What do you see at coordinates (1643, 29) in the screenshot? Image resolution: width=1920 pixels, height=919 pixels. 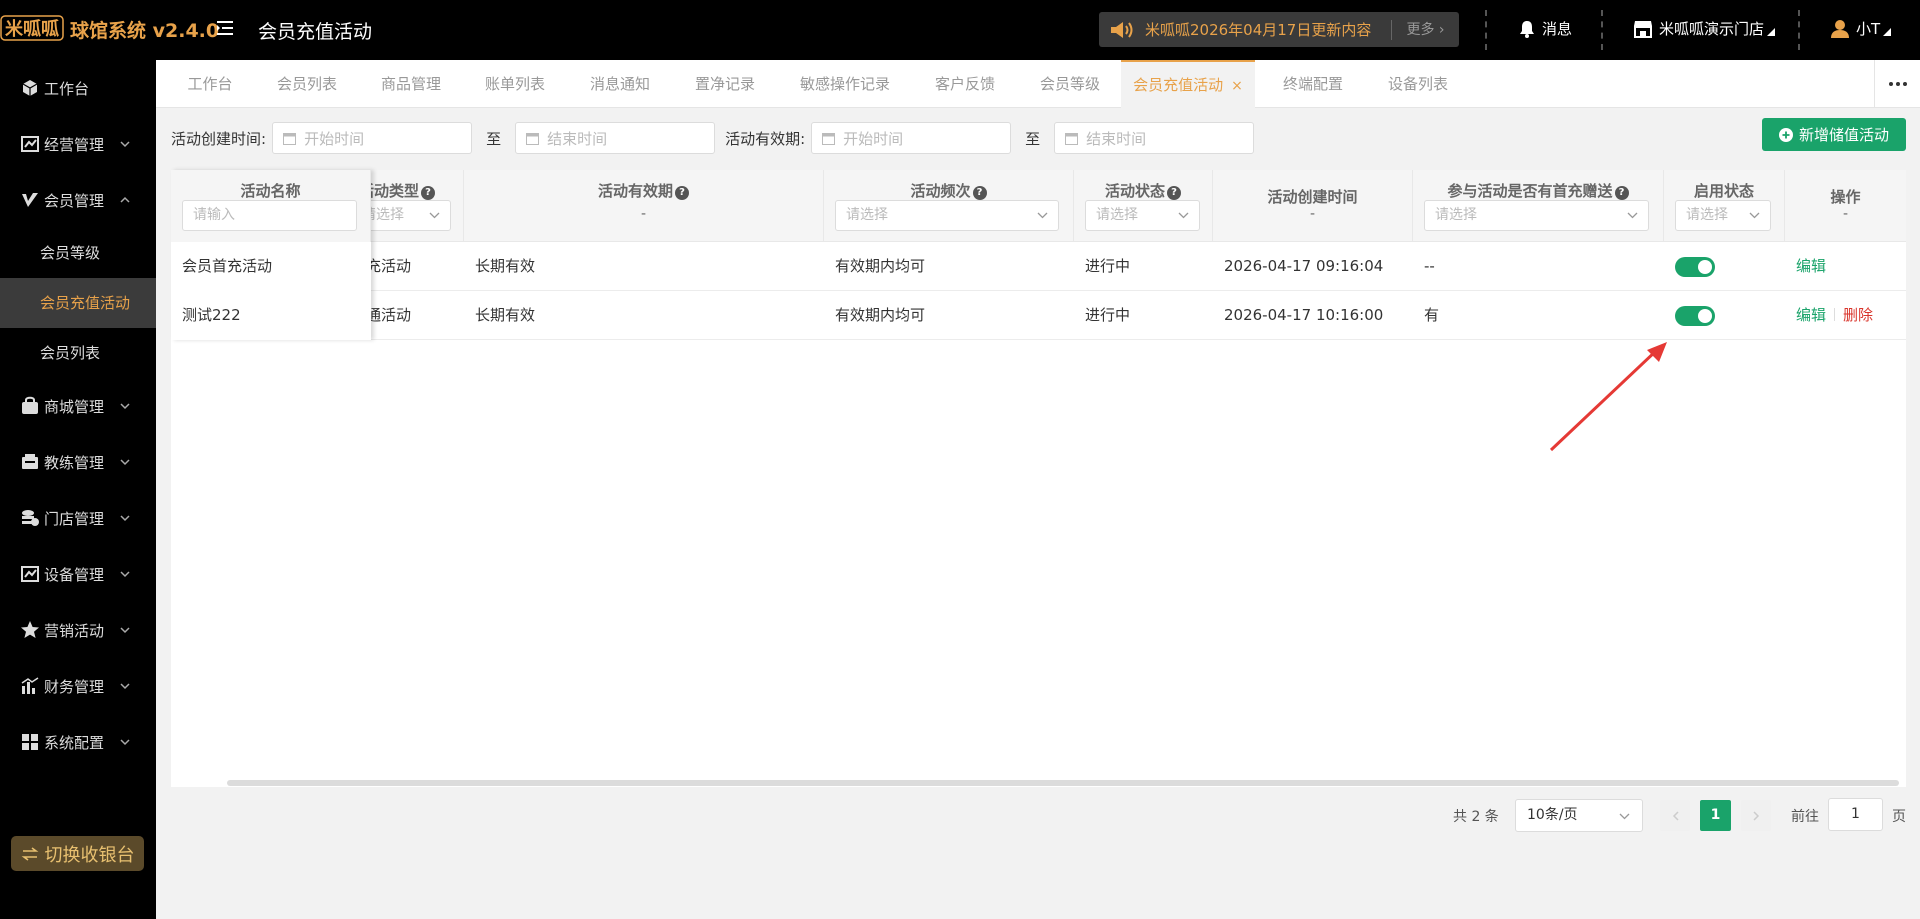 I see `store-icon` at bounding box center [1643, 29].